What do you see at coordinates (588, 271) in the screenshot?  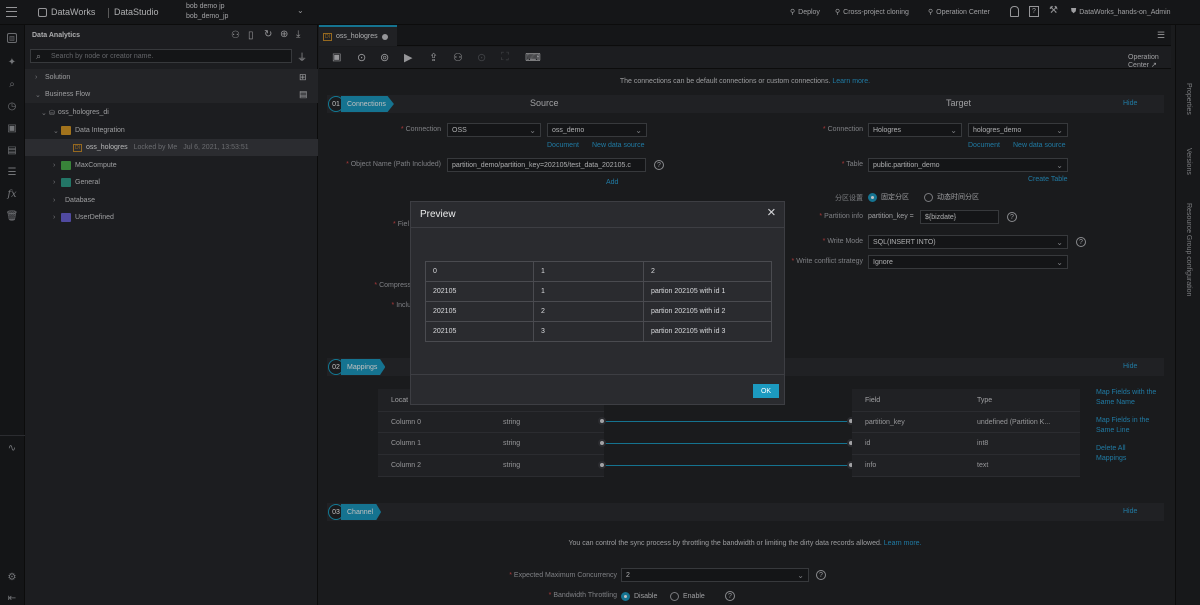 I see `column-header: 1` at bounding box center [588, 271].